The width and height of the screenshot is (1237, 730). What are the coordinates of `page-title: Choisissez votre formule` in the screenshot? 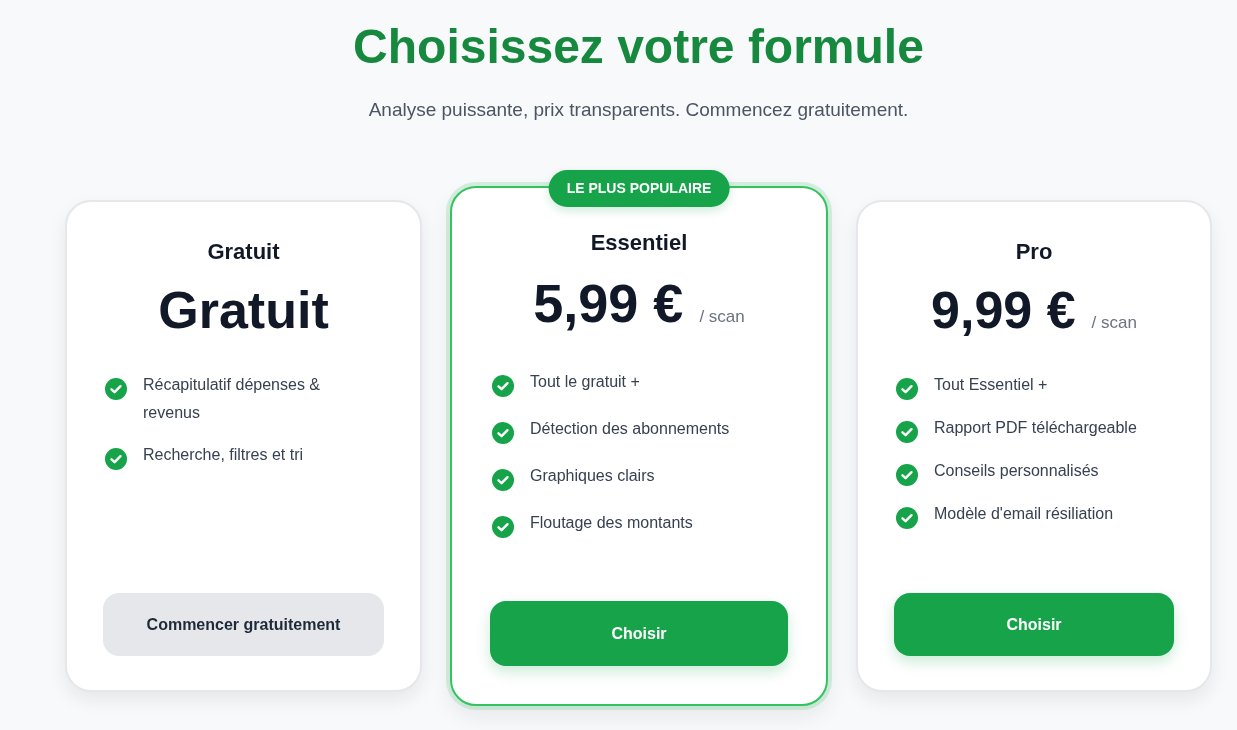 It's located at (638, 47).